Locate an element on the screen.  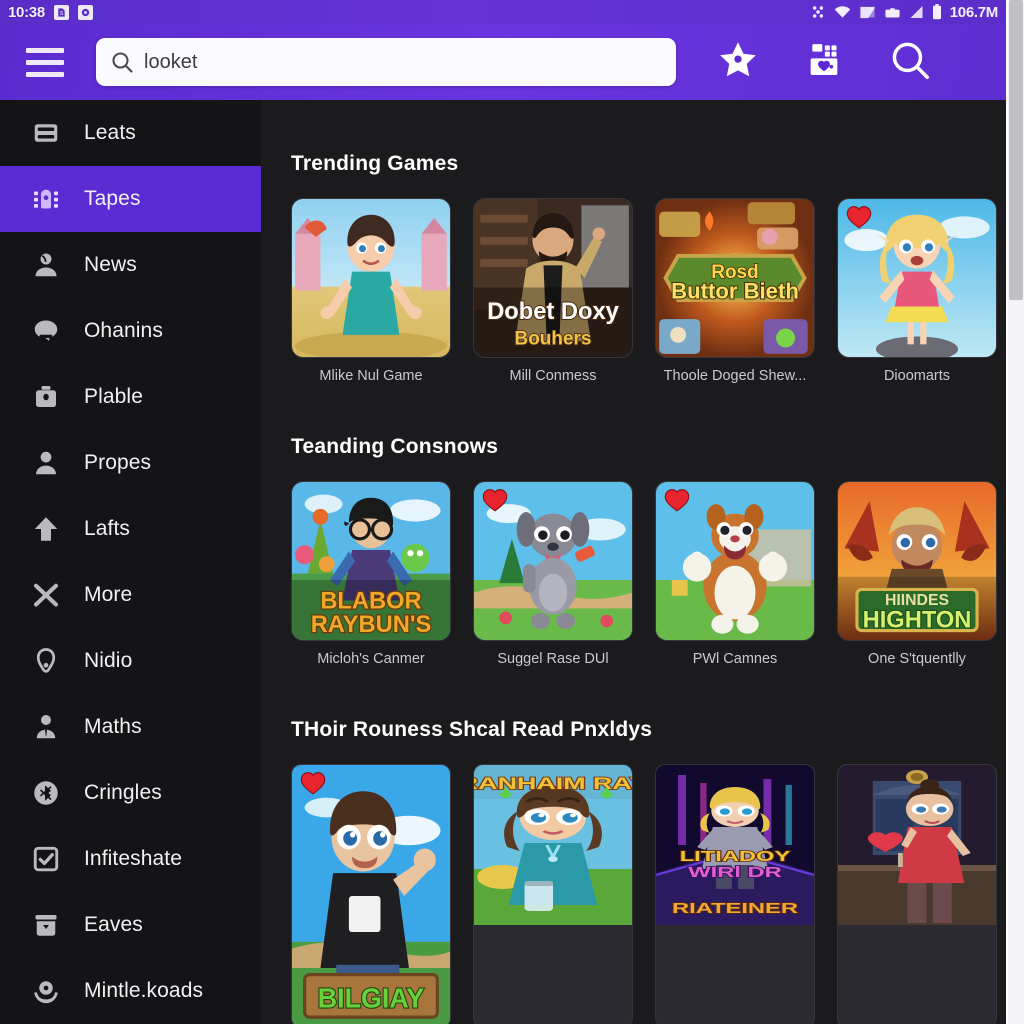
game-thumbnail: BLABOR RAYBUN'S is located at coordinates (371, 561).